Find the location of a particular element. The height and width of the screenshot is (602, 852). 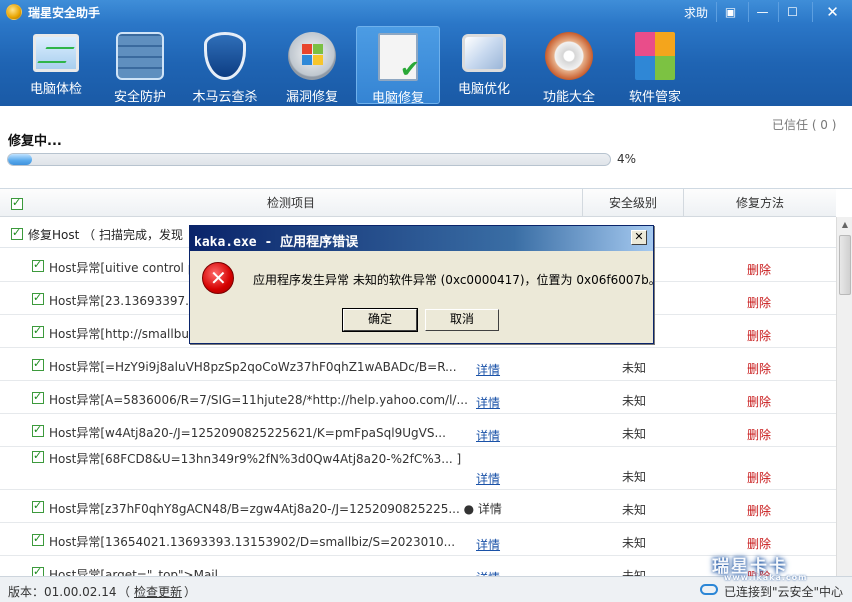

tool-trojan-cloud-scan: 木马云查杀 is located at coordinates (225, 65).